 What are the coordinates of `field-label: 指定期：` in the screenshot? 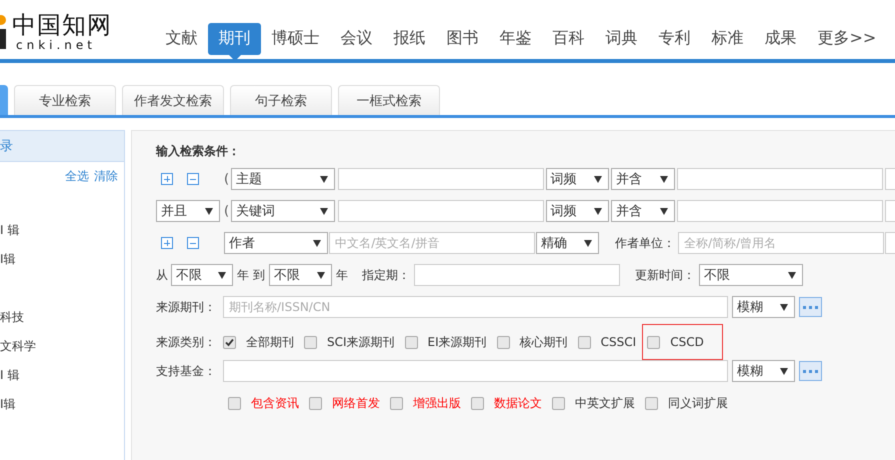 It's located at (386, 275).